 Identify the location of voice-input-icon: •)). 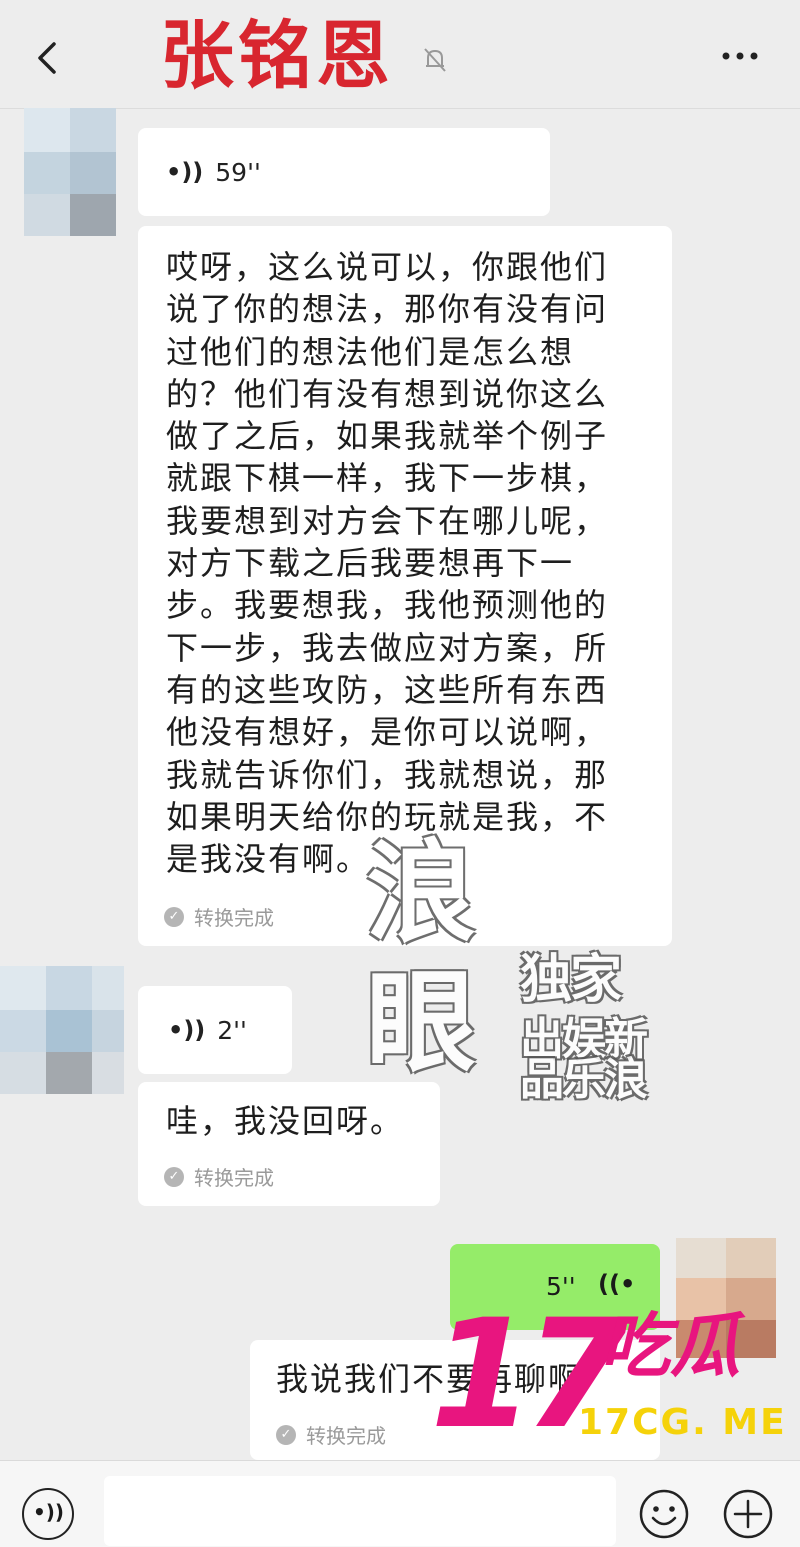
(48, 1514).